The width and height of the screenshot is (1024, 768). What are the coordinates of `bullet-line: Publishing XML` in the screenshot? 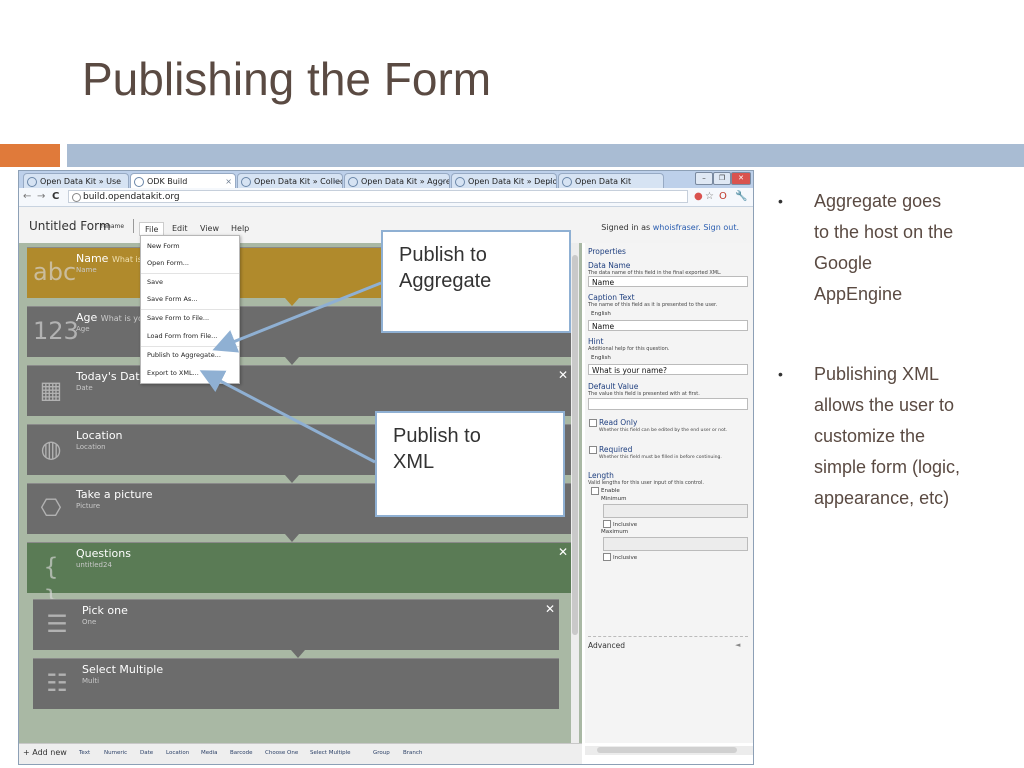 It's located at (877, 374).